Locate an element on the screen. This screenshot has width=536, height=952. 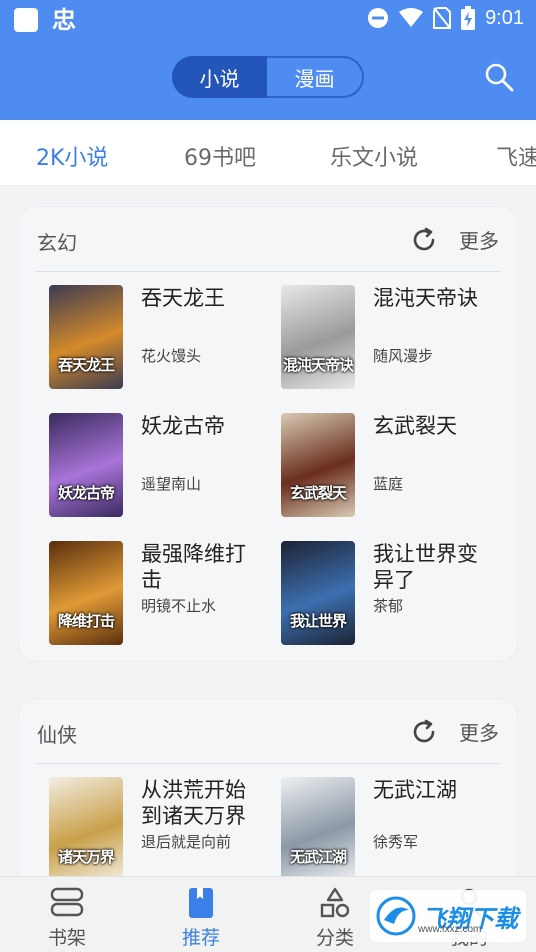
dnd-icon is located at coordinates (378, 18).